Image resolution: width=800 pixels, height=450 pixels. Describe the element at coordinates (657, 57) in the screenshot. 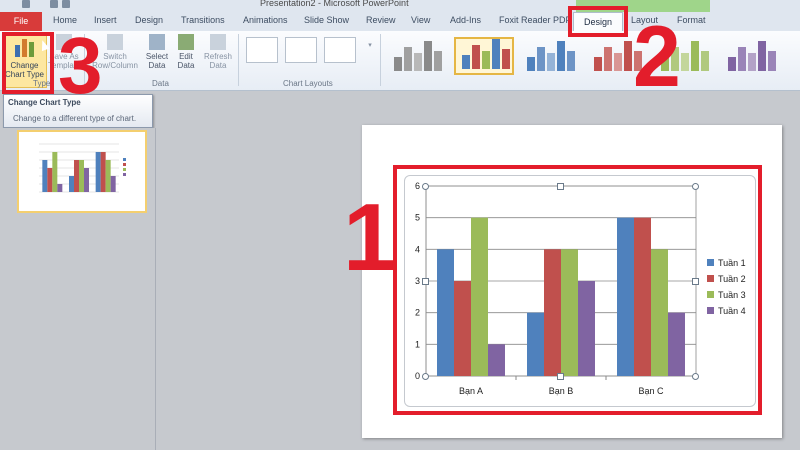

I see `step-number-2: 2` at that location.